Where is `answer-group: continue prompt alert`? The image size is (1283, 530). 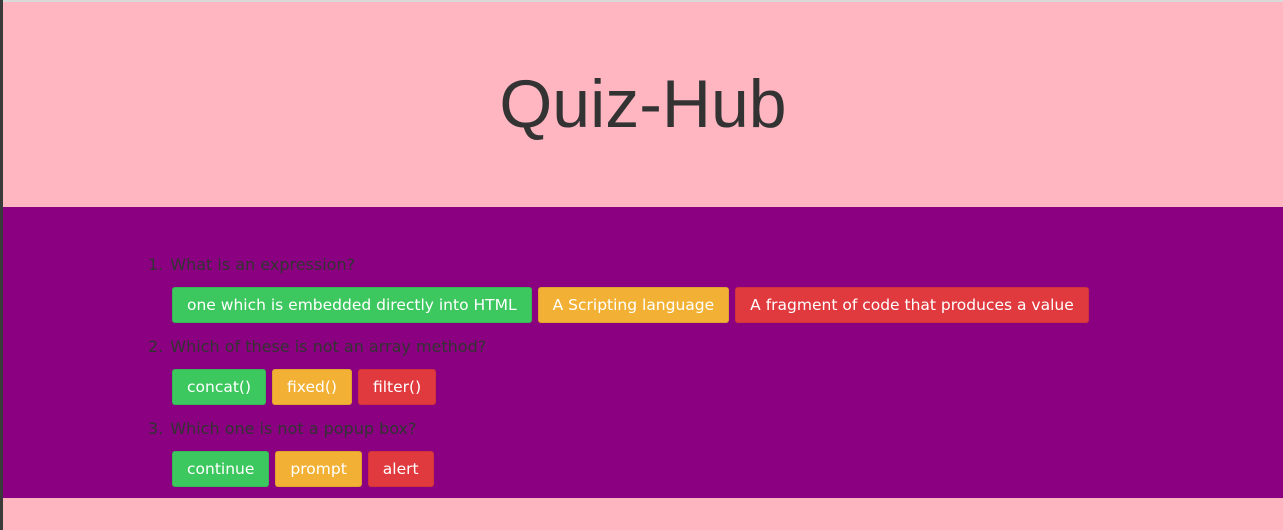 answer-group: continue prompt alert is located at coordinates (303, 469).